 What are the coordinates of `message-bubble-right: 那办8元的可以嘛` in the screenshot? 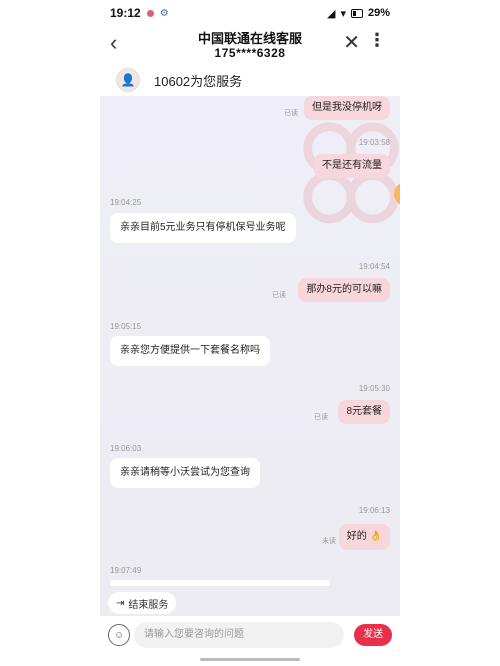 It's located at (344, 290).